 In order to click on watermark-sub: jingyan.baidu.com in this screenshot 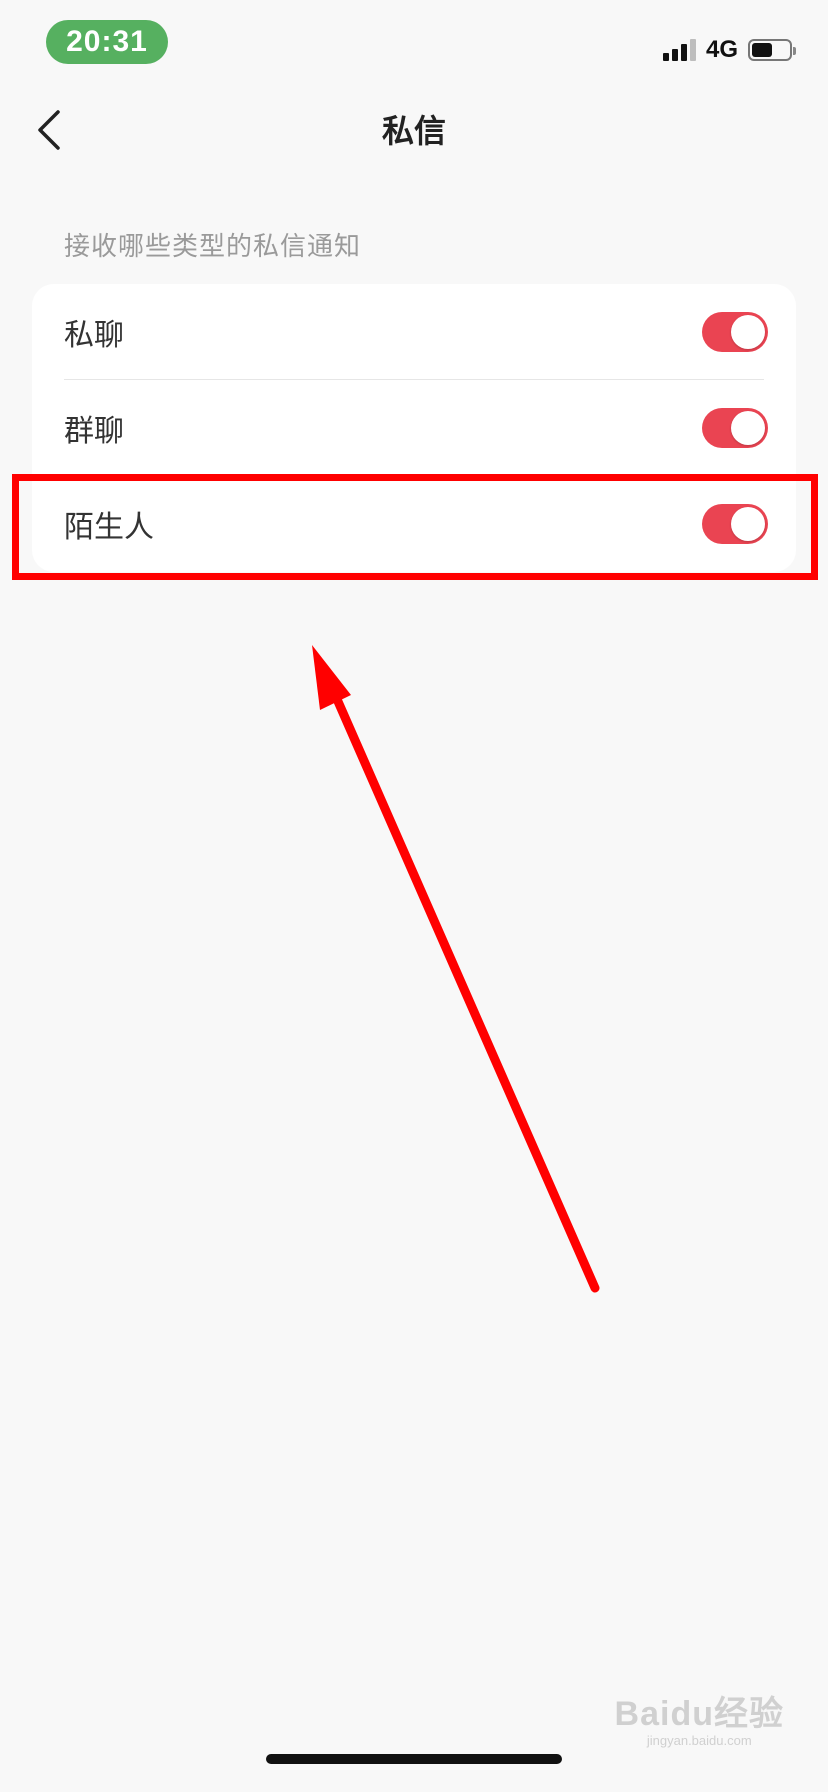, I will do `click(699, 1740)`.